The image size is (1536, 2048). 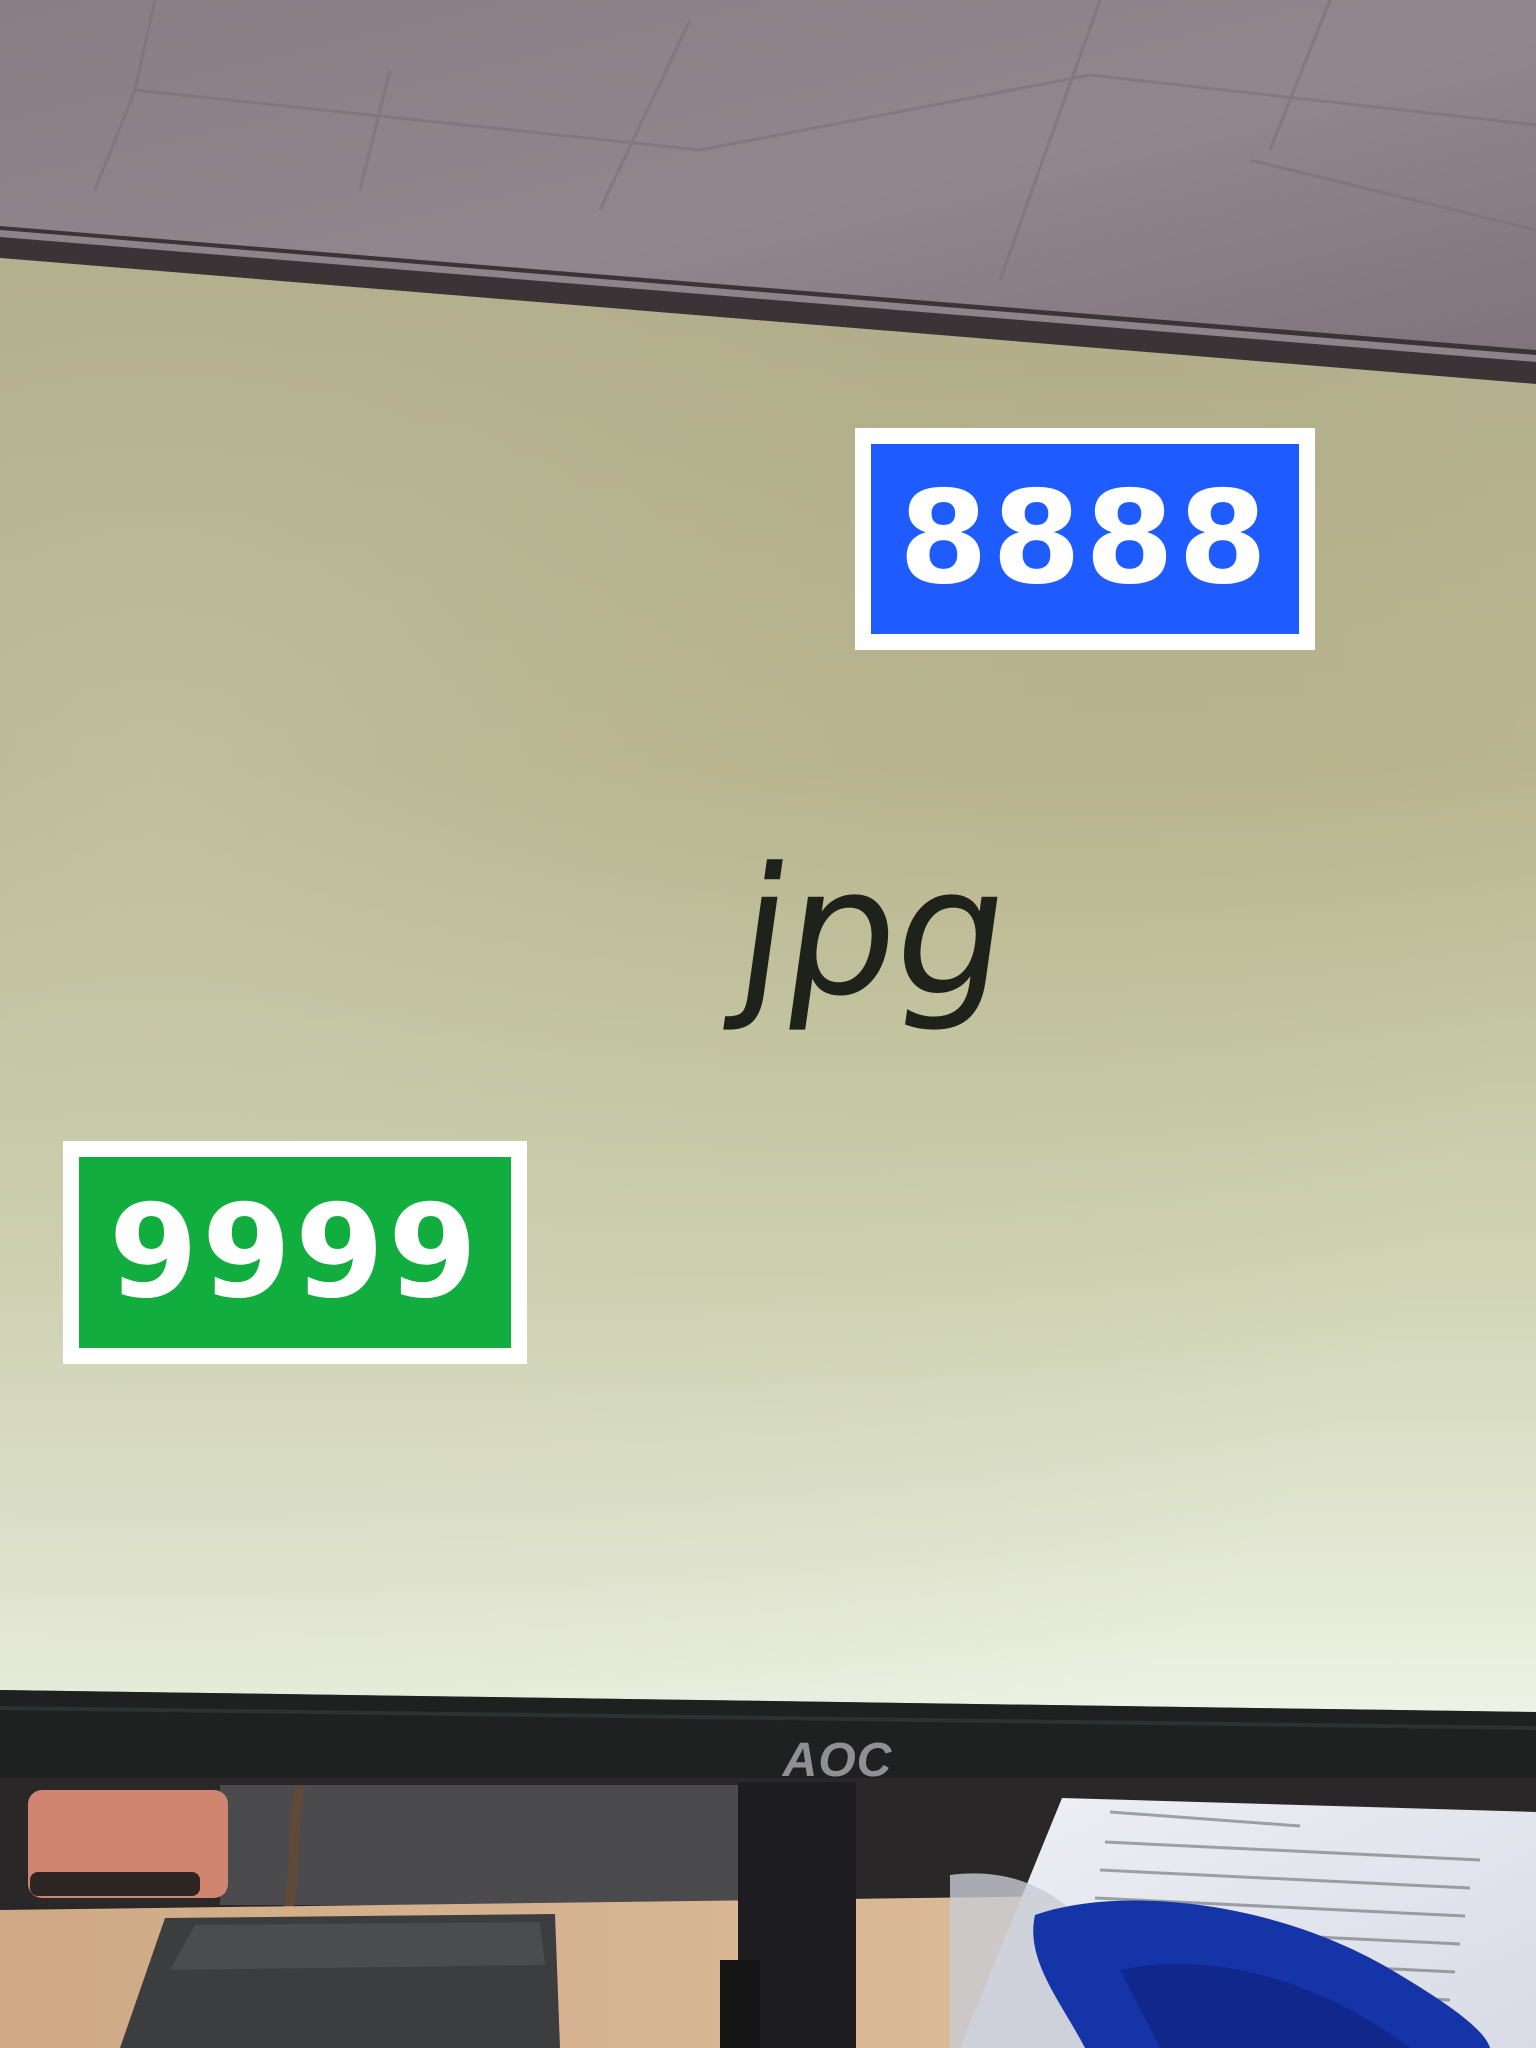 I want to click on monitor-stand-slot, so click(x=740, y=2004).